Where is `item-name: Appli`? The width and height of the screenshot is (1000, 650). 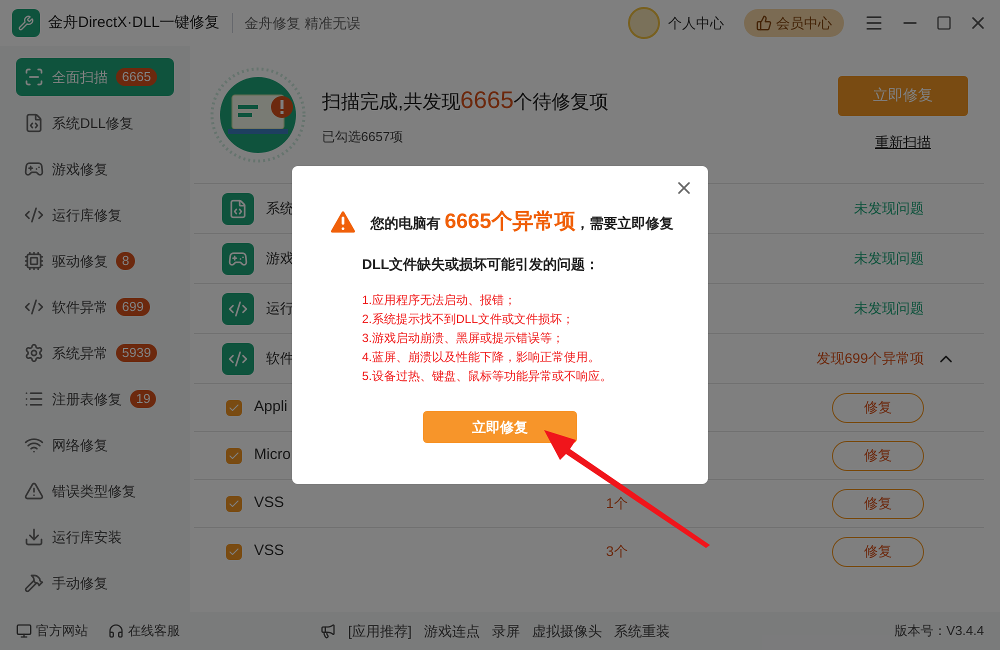 item-name: Appli is located at coordinates (271, 407).